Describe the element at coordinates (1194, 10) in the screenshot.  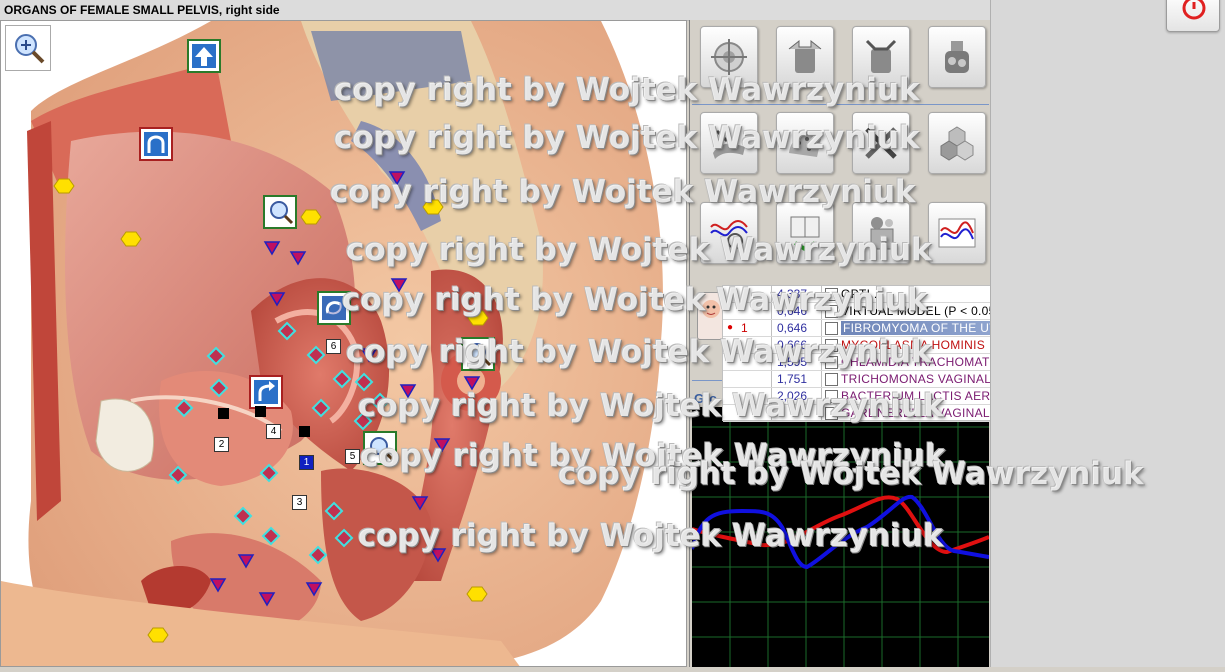
I see `power-icon` at that location.